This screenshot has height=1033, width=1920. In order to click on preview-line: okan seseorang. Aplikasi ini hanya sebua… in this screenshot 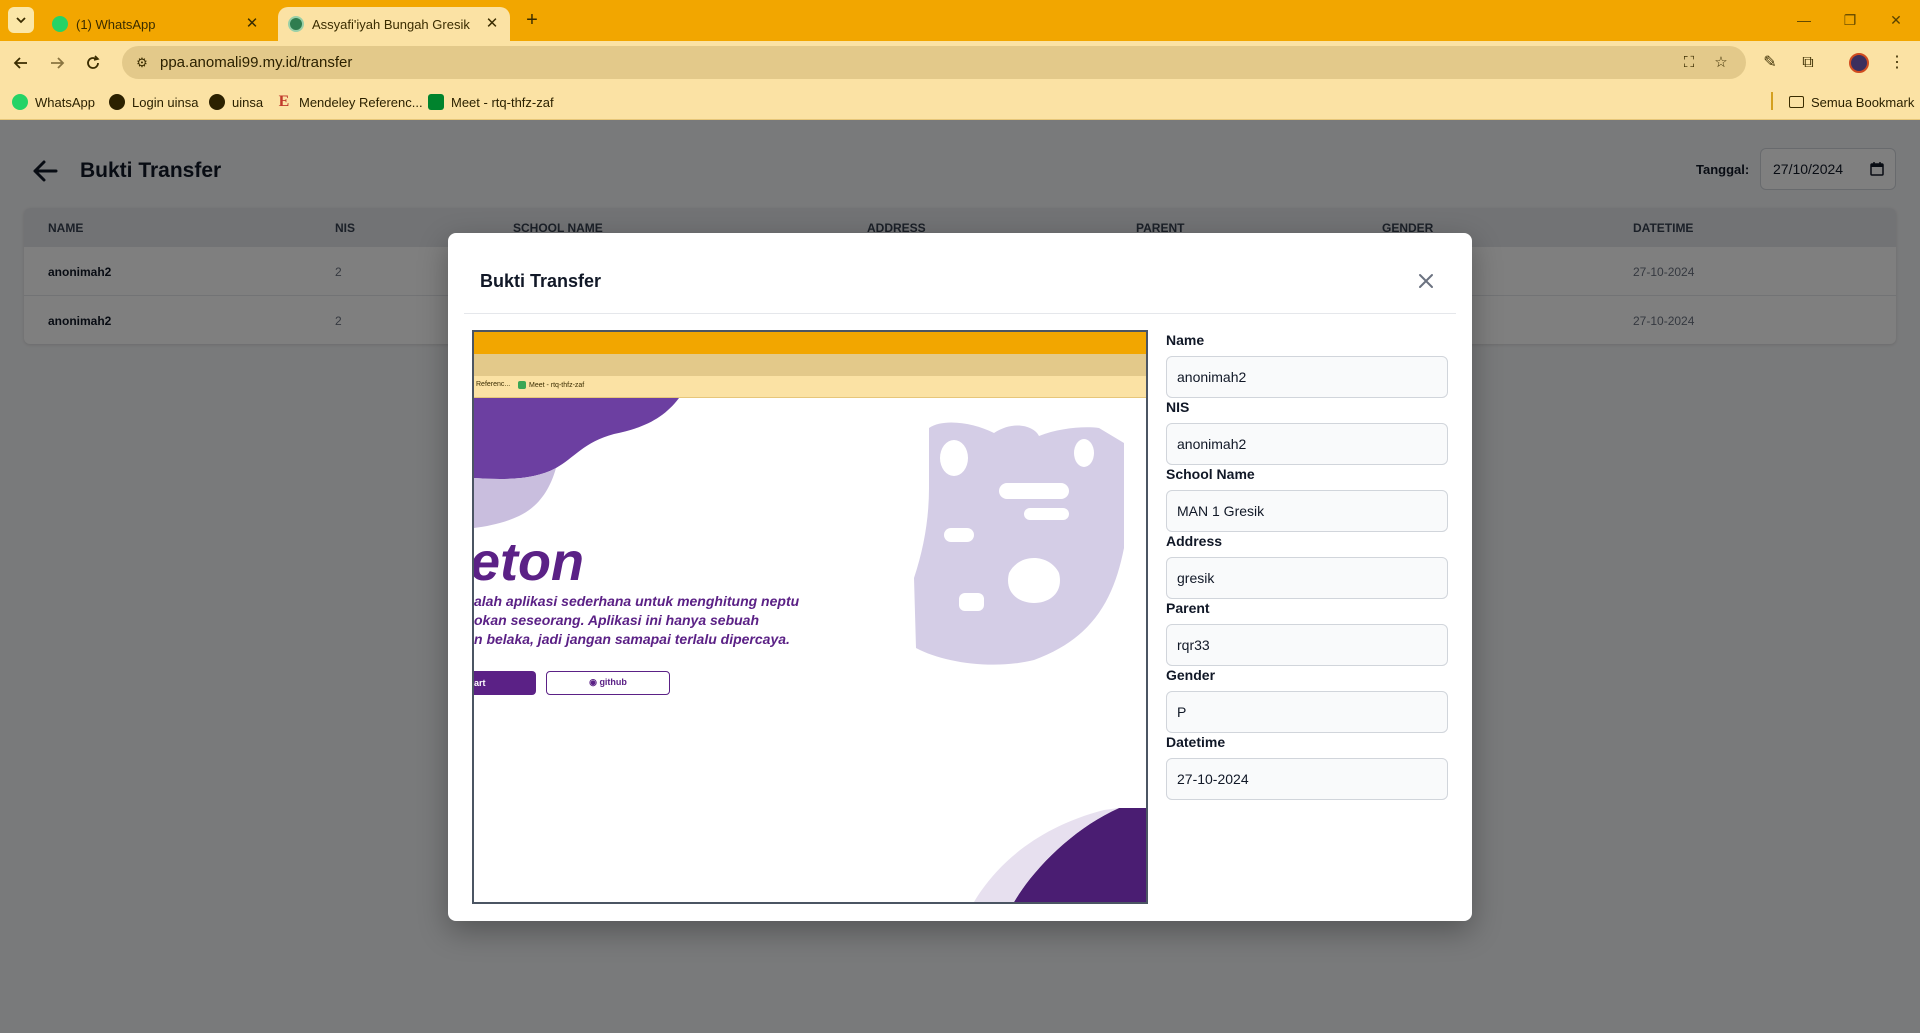, I will do `click(617, 620)`.